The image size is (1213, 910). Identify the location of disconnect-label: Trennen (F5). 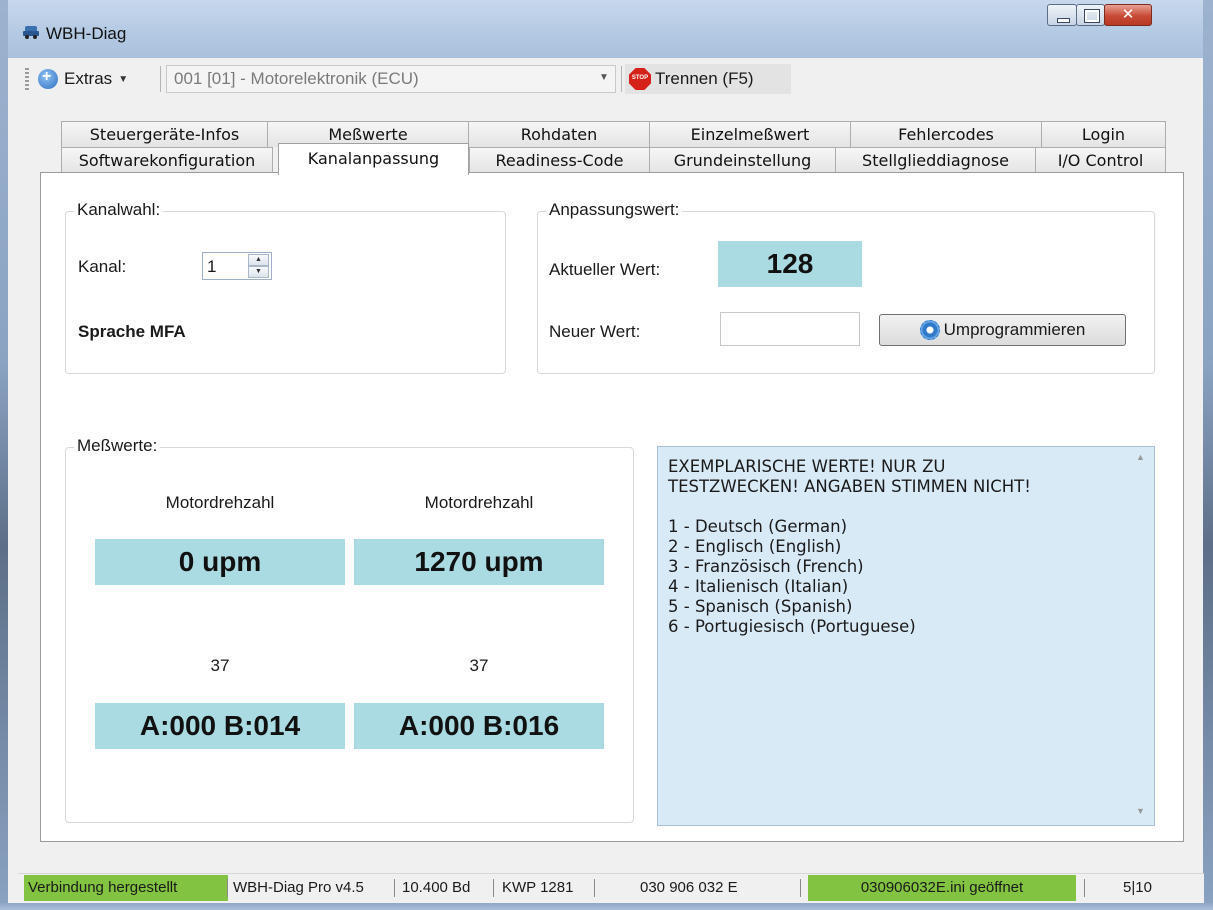
(704, 78).